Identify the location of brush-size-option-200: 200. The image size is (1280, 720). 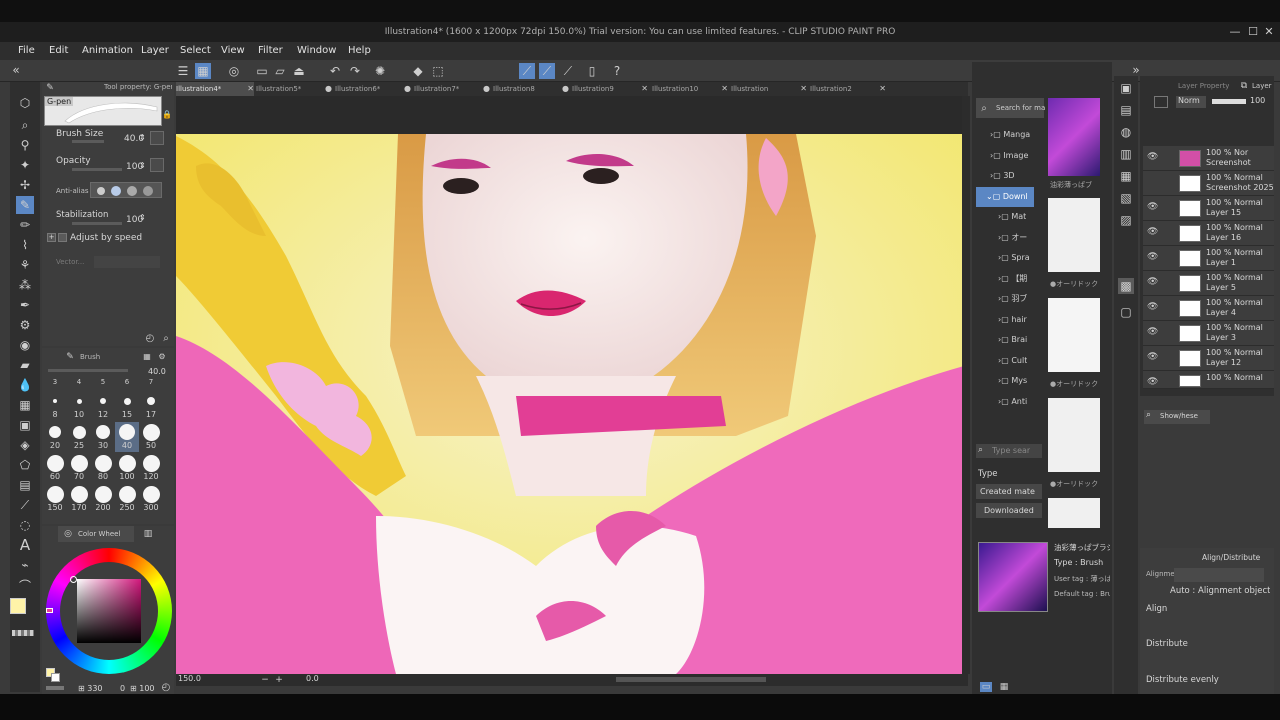
(103, 499).